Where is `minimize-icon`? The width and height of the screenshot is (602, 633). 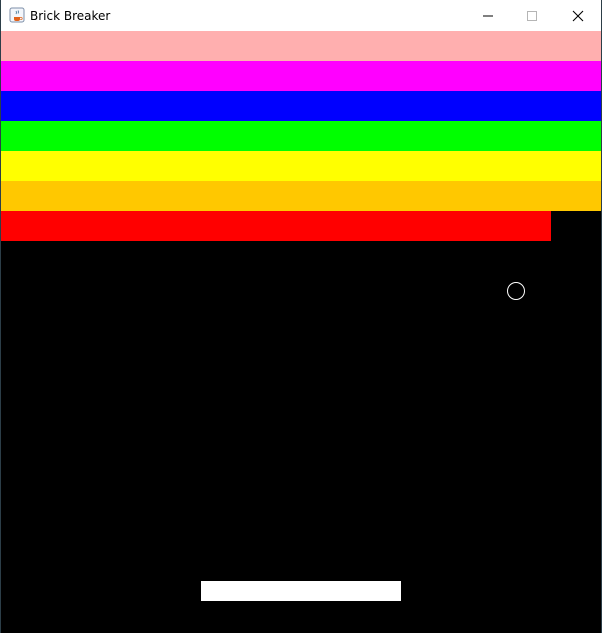 minimize-icon is located at coordinates (488, 15).